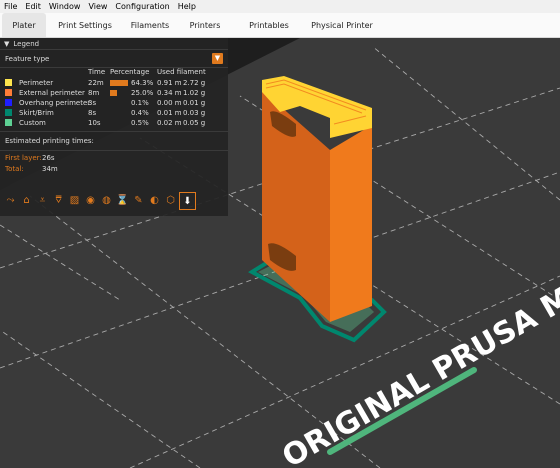  I want to click on legend-row: Skirt/Brim 8s 0.4% 0.01 m 0.03 g, so click(114, 113).